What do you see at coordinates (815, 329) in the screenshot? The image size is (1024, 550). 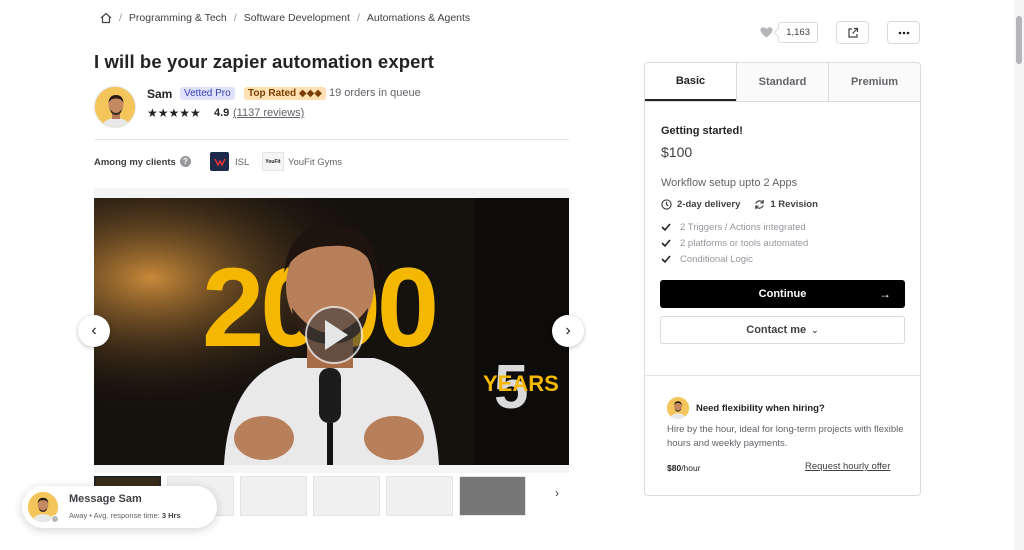 I see `chevron-down-icon: ⌄` at bounding box center [815, 329].